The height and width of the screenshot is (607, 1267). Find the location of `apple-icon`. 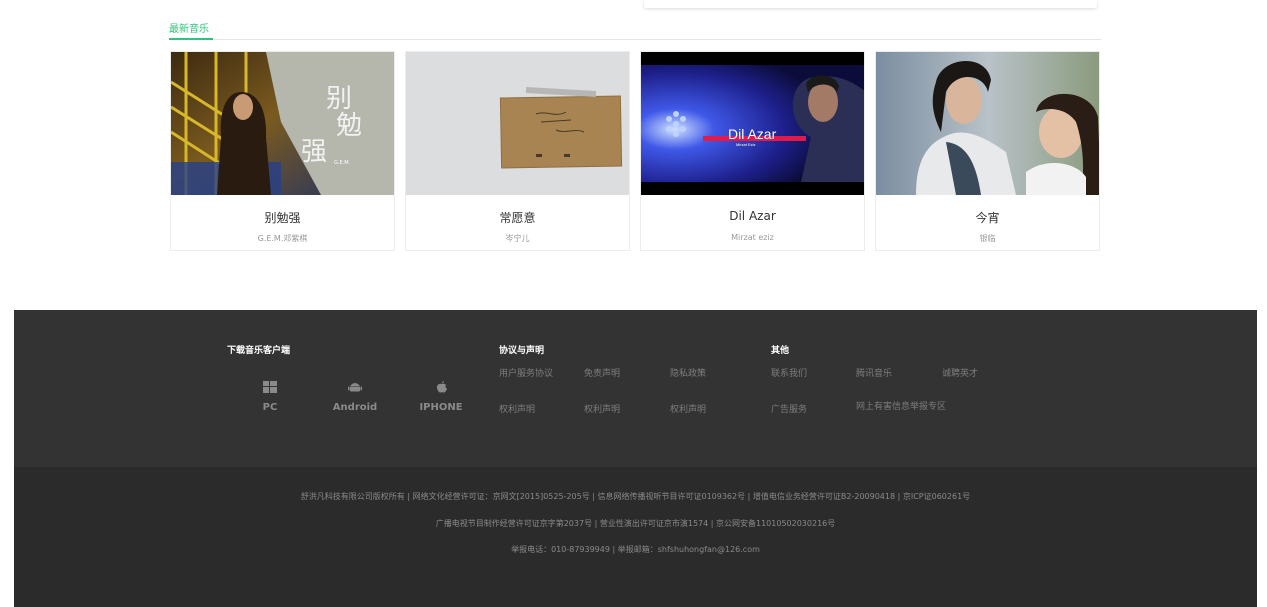

apple-icon is located at coordinates (442, 385).